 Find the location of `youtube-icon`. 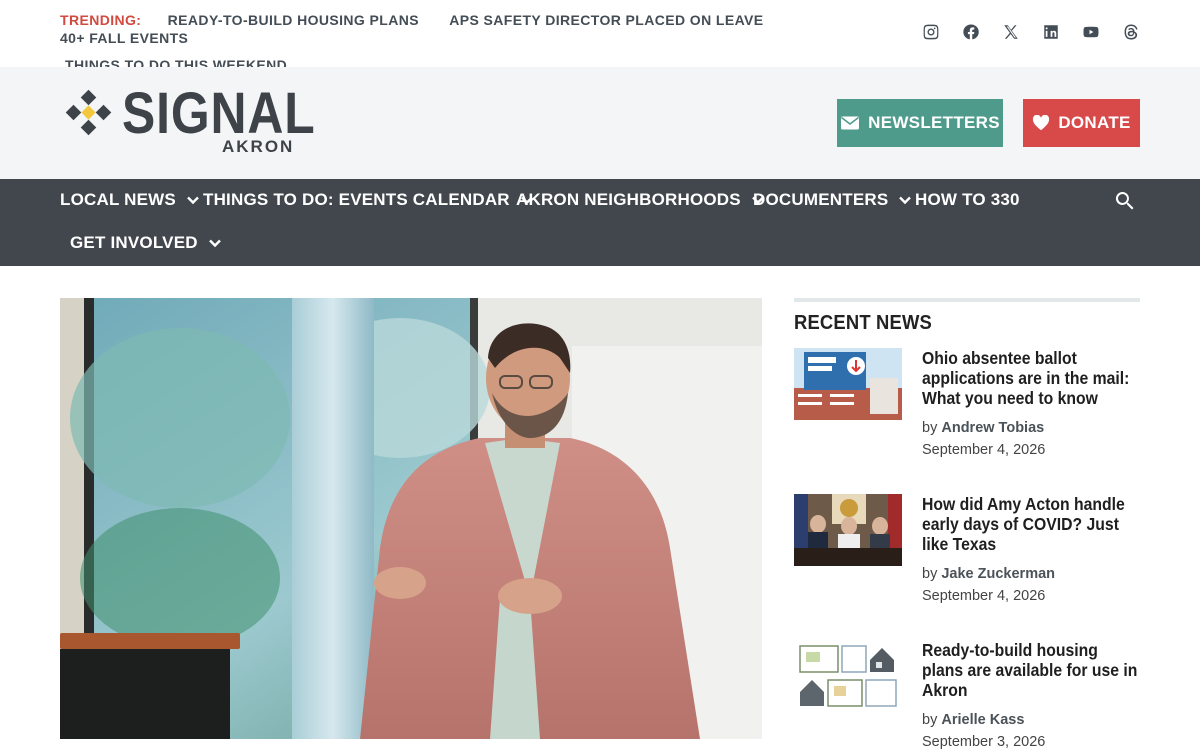

youtube-icon is located at coordinates (1091, 32).